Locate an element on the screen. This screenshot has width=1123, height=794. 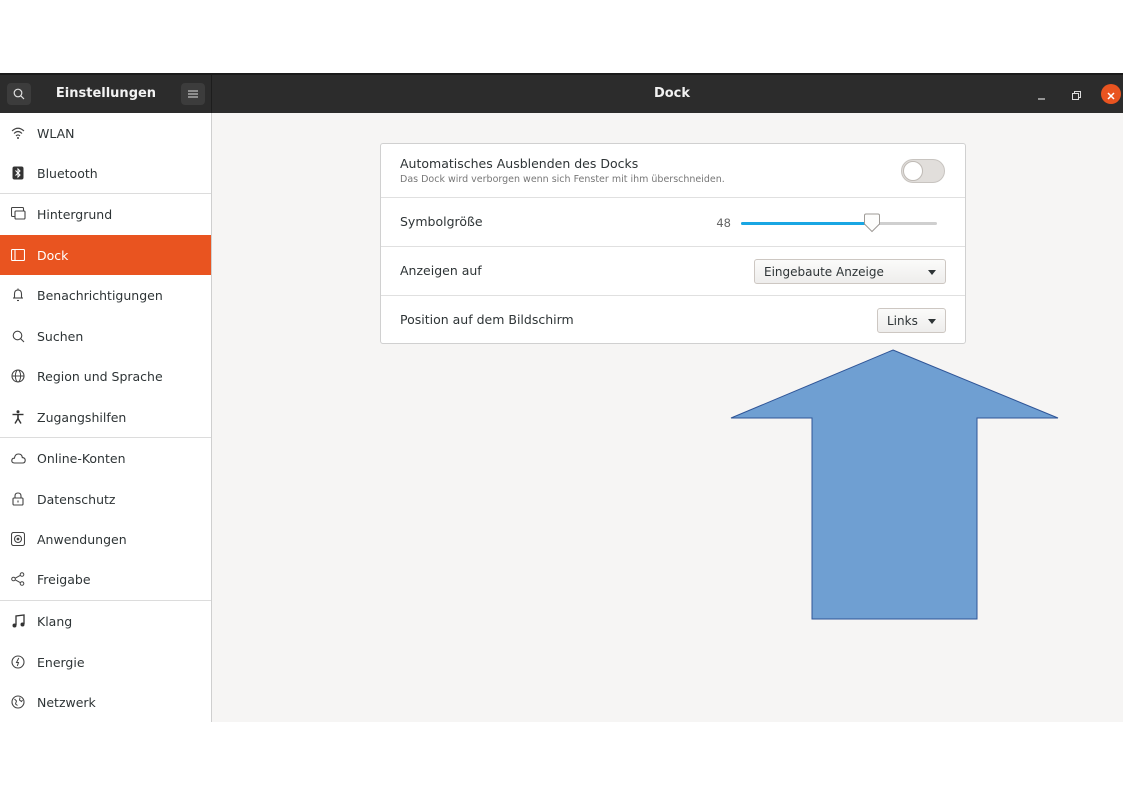
up-arrow-shape is located at coordinates (894, 484).